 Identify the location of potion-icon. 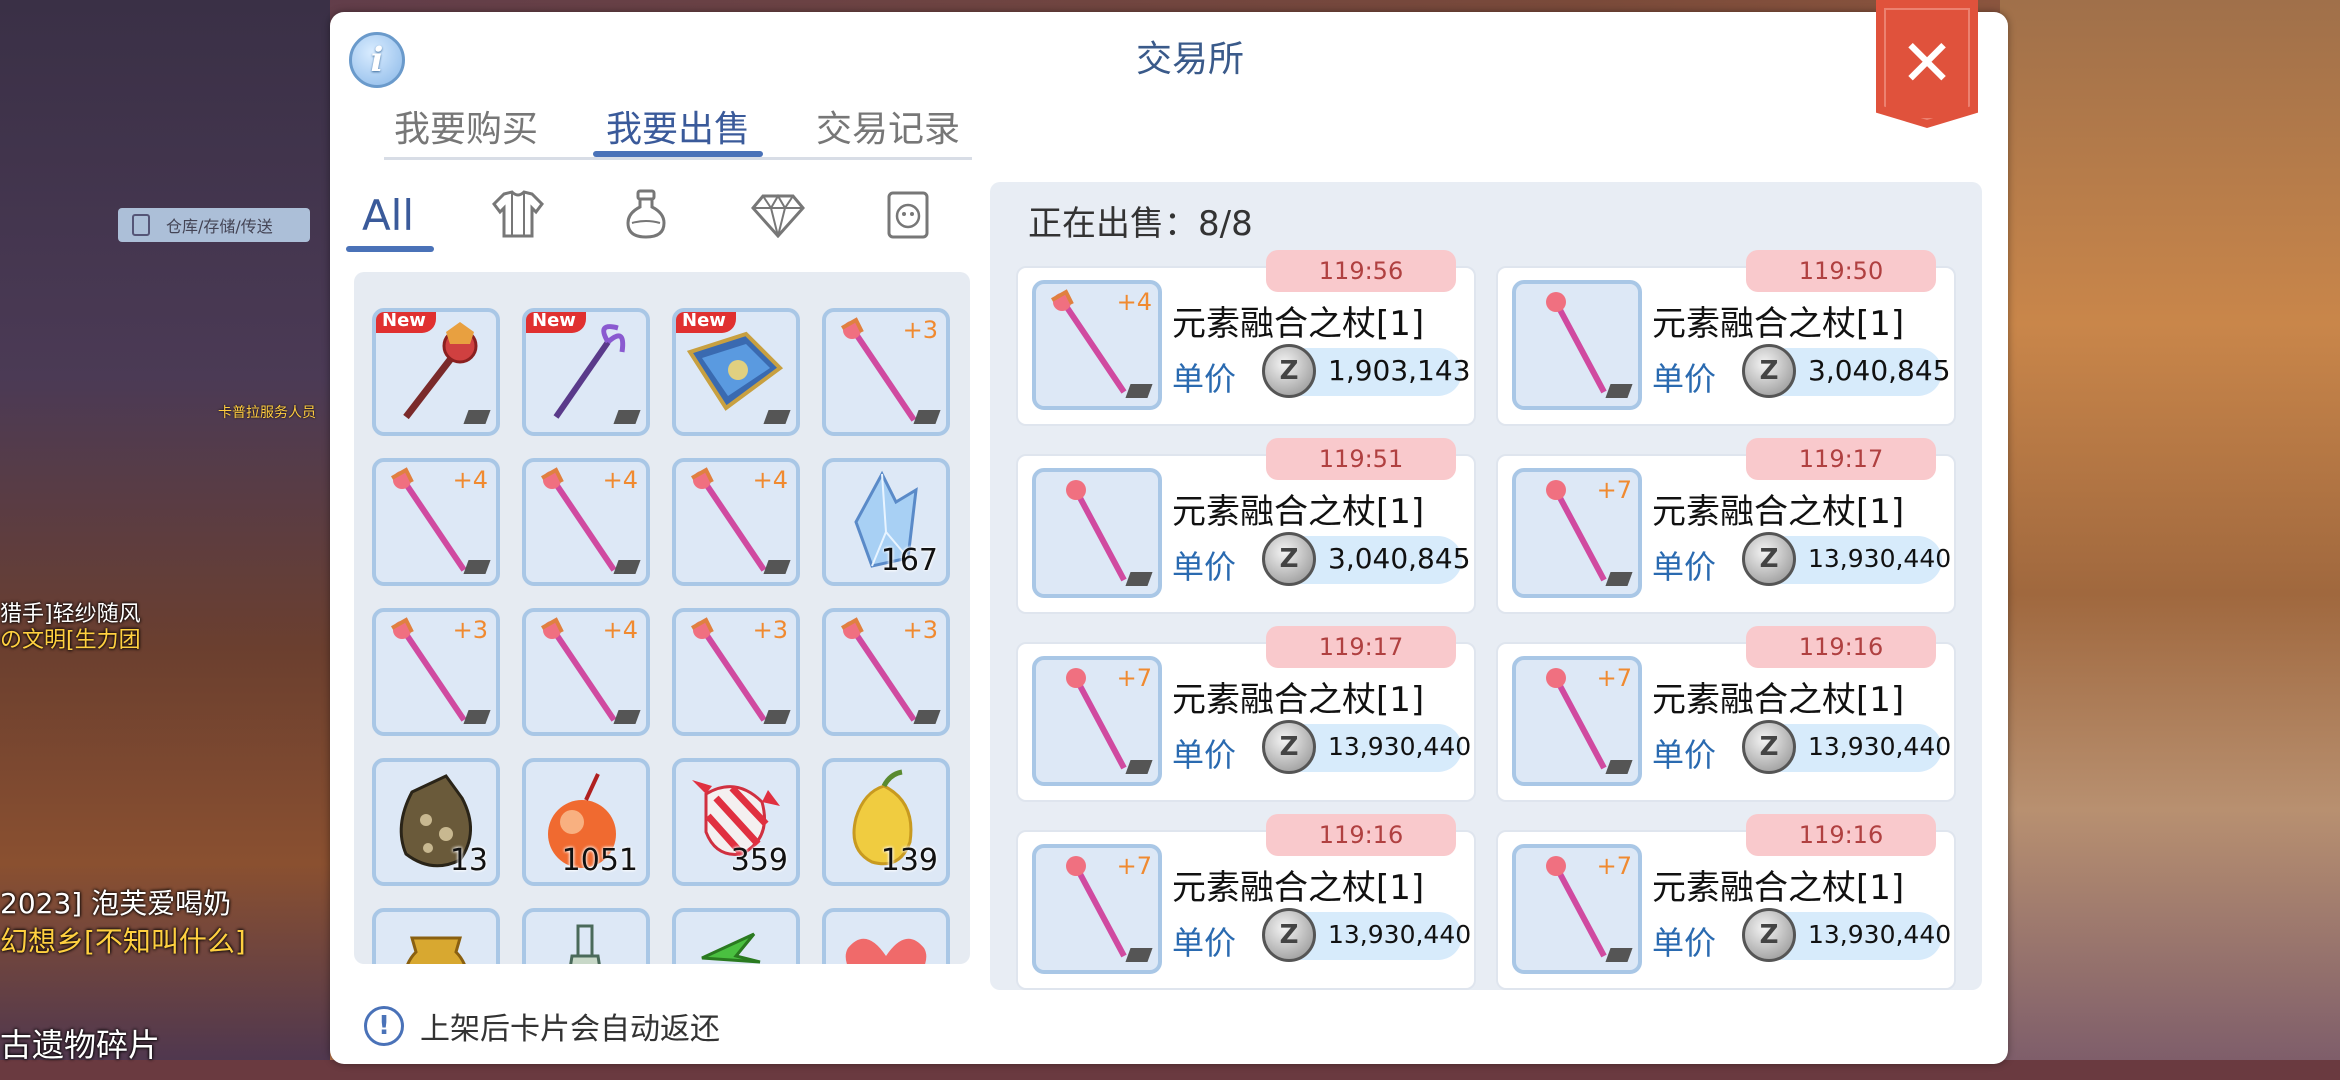
(646, 214).